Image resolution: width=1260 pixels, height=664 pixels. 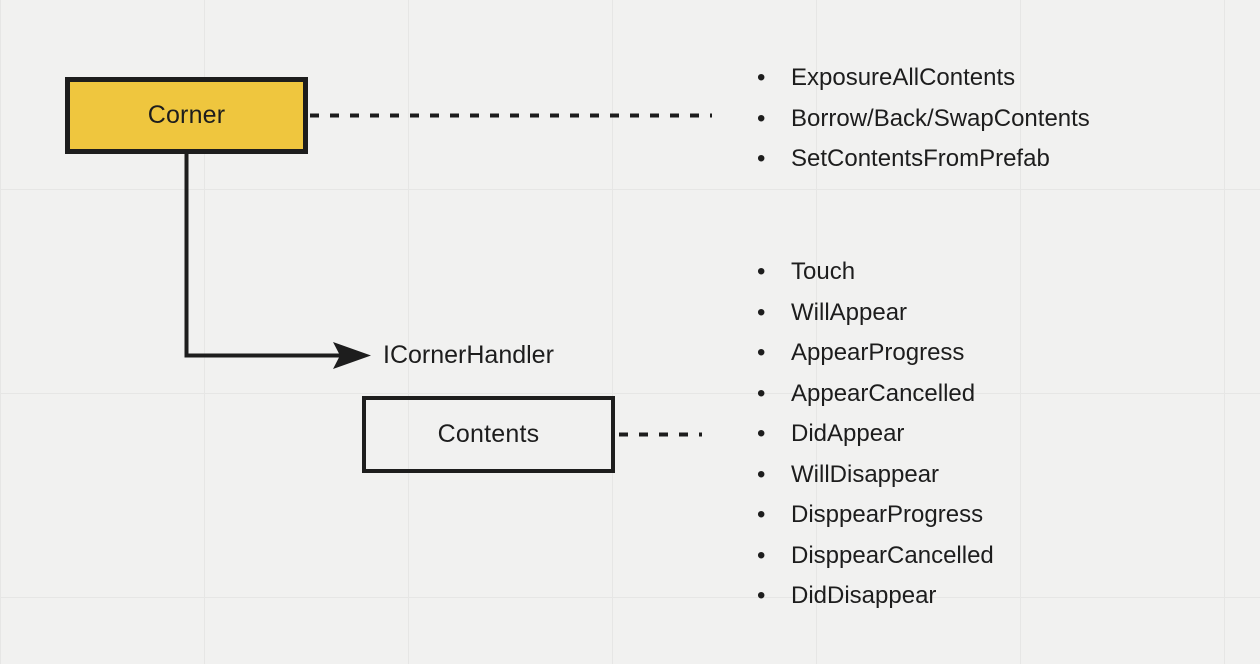 I want to click on list-item: • DidAppear, so click(x=873, y=434).